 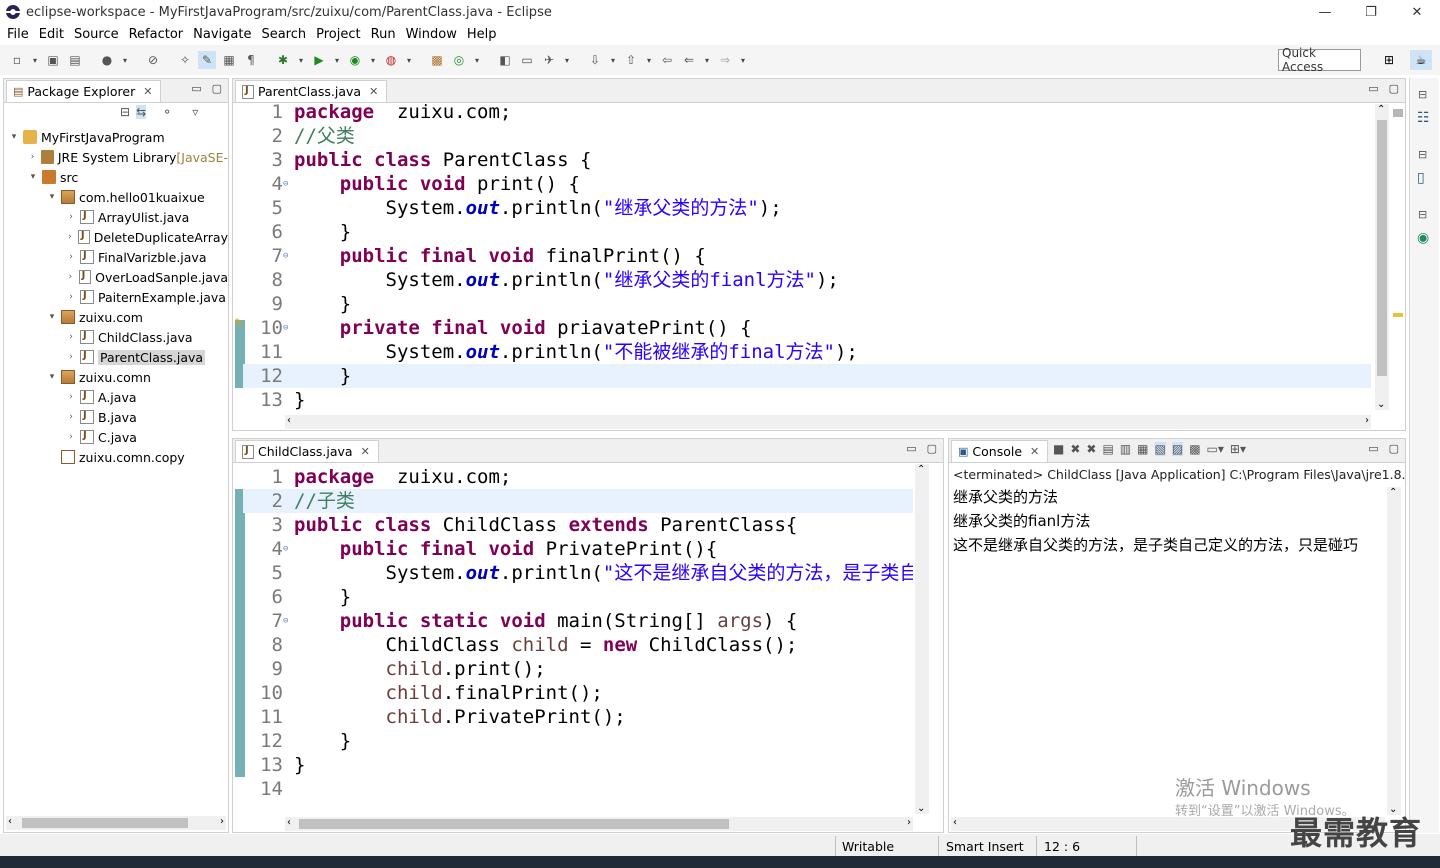 I want to click on search-dropdown-icon: ▾, so click(x=567, y=60).